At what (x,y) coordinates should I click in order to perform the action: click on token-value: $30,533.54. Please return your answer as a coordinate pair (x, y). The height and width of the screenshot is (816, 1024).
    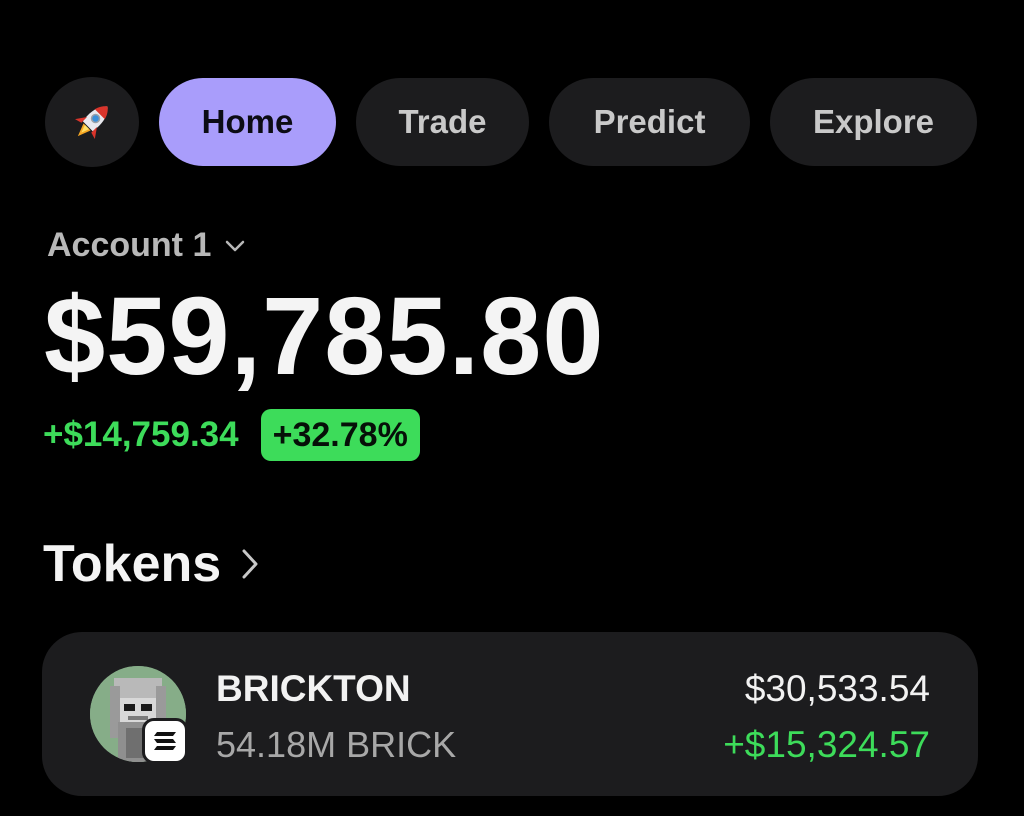
    Looking at the image, I should click on (837, 688).